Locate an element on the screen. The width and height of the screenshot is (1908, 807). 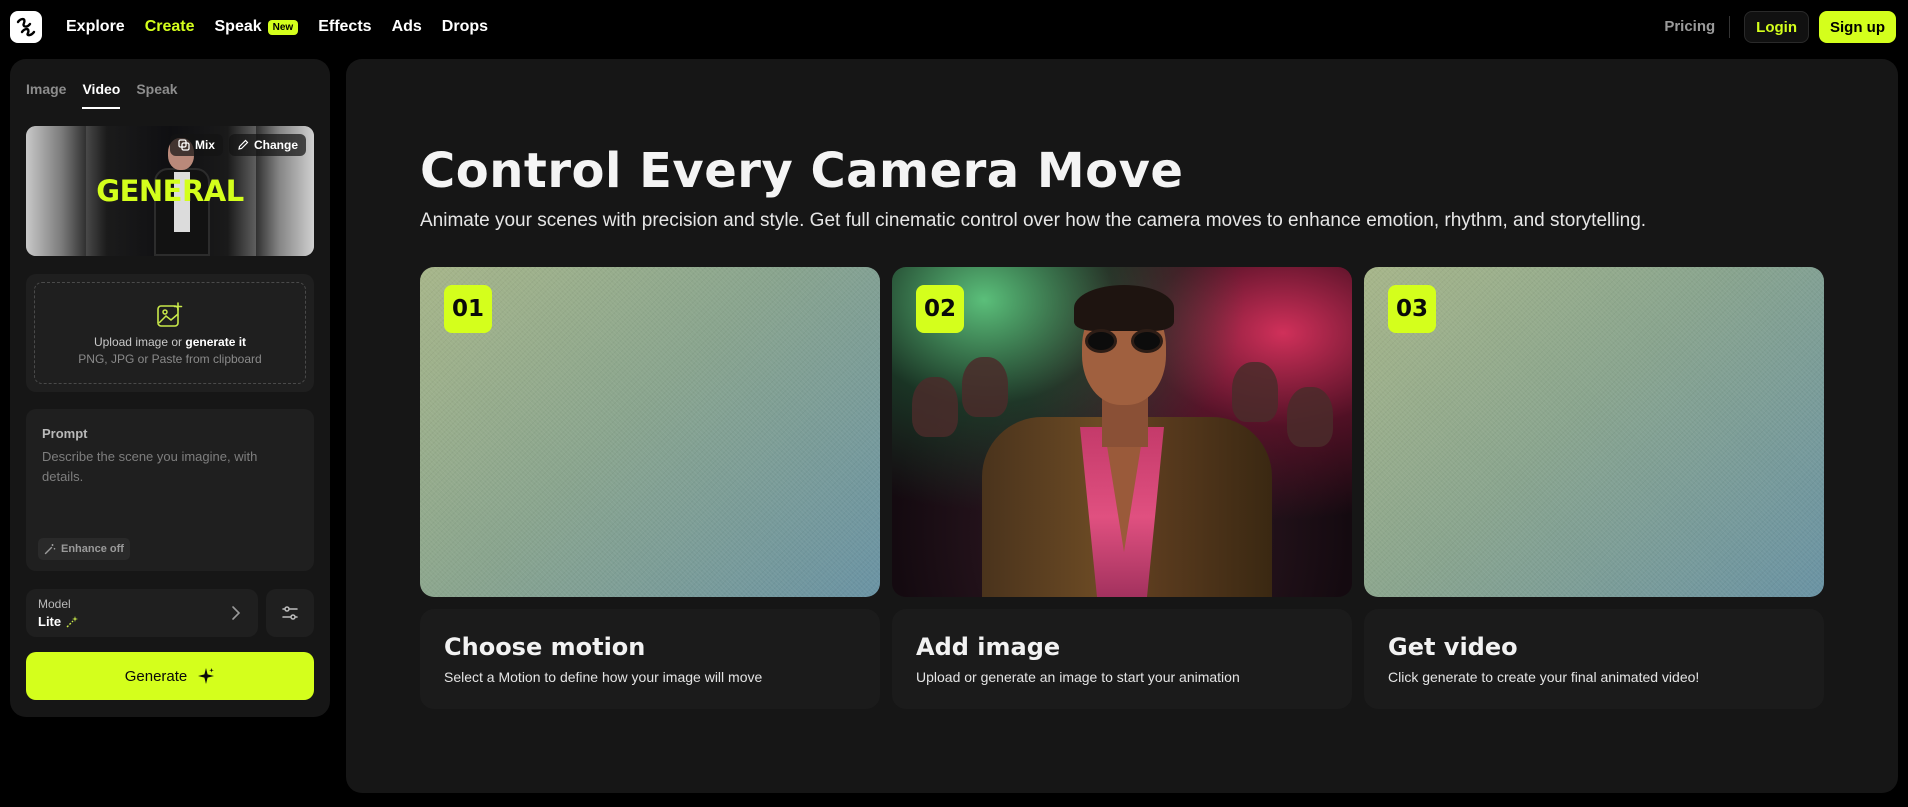
sliders-icon is located at coordinates (290, 613).